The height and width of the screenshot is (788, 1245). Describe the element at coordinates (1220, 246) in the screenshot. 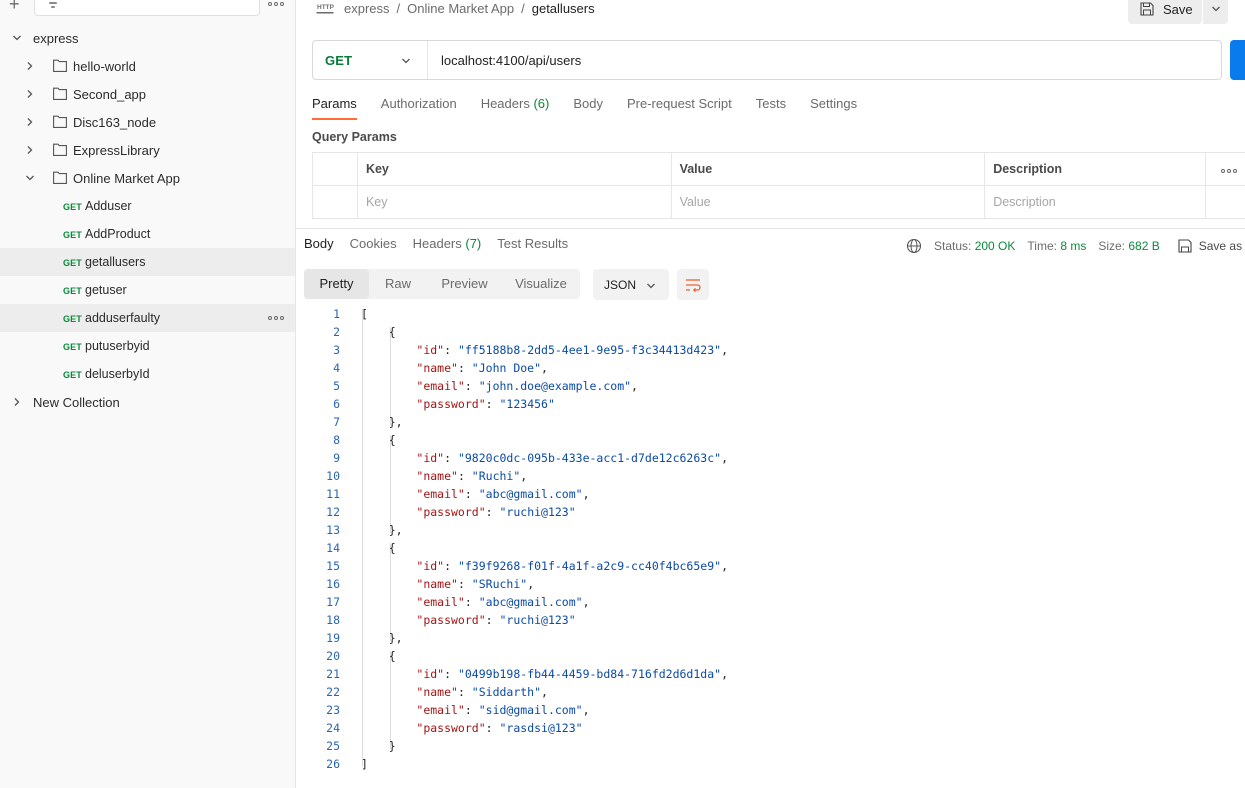

I see `save-as-button: Save as` at that location.